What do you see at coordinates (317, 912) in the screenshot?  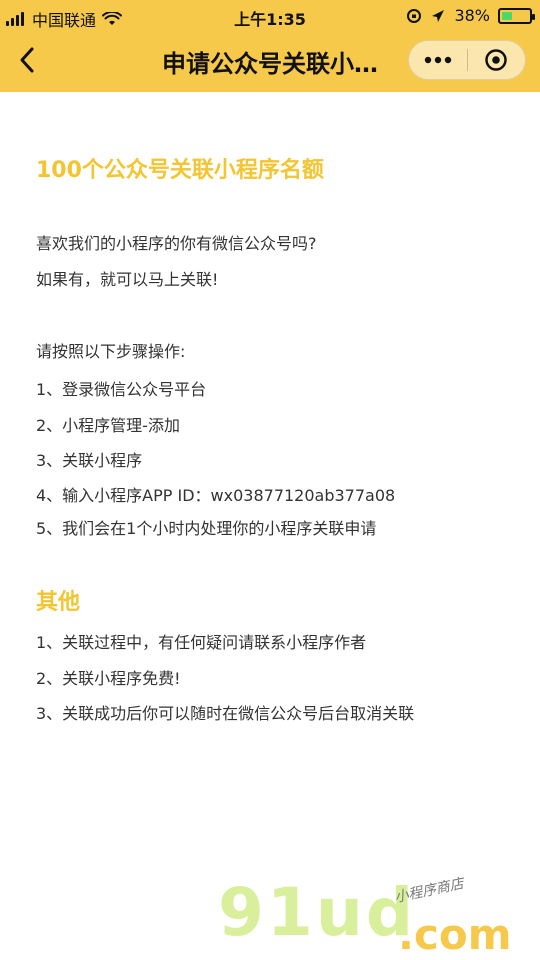 I see `watermark-text: 91ud` at bounding box center [317, 912].